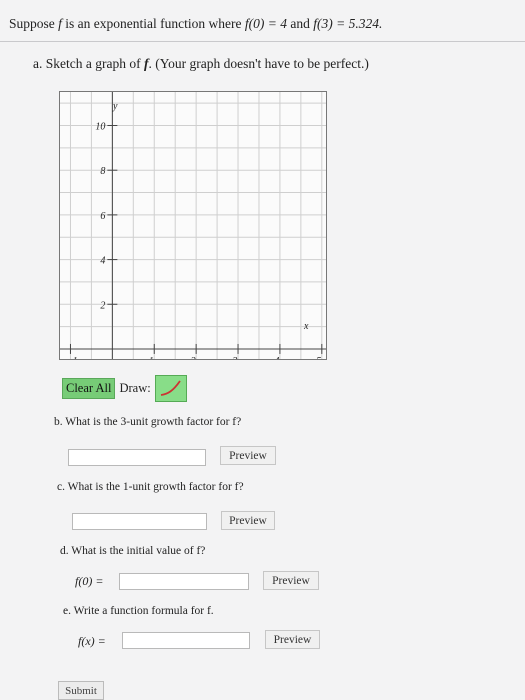 Image resolution: width=525 pixels, height=700 pixels. I want to click on part-e-question: e. Write a function formula for f., so click(138, 611).